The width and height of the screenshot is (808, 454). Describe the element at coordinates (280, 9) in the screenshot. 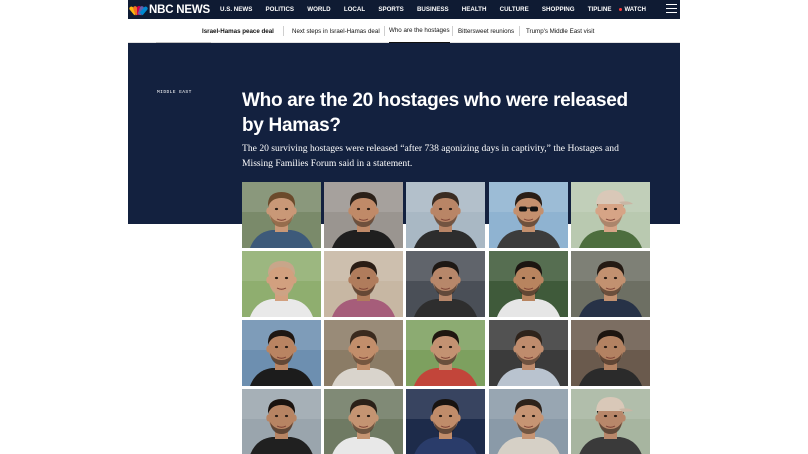

I see `nav-link-politics: POLITICS` at that location.